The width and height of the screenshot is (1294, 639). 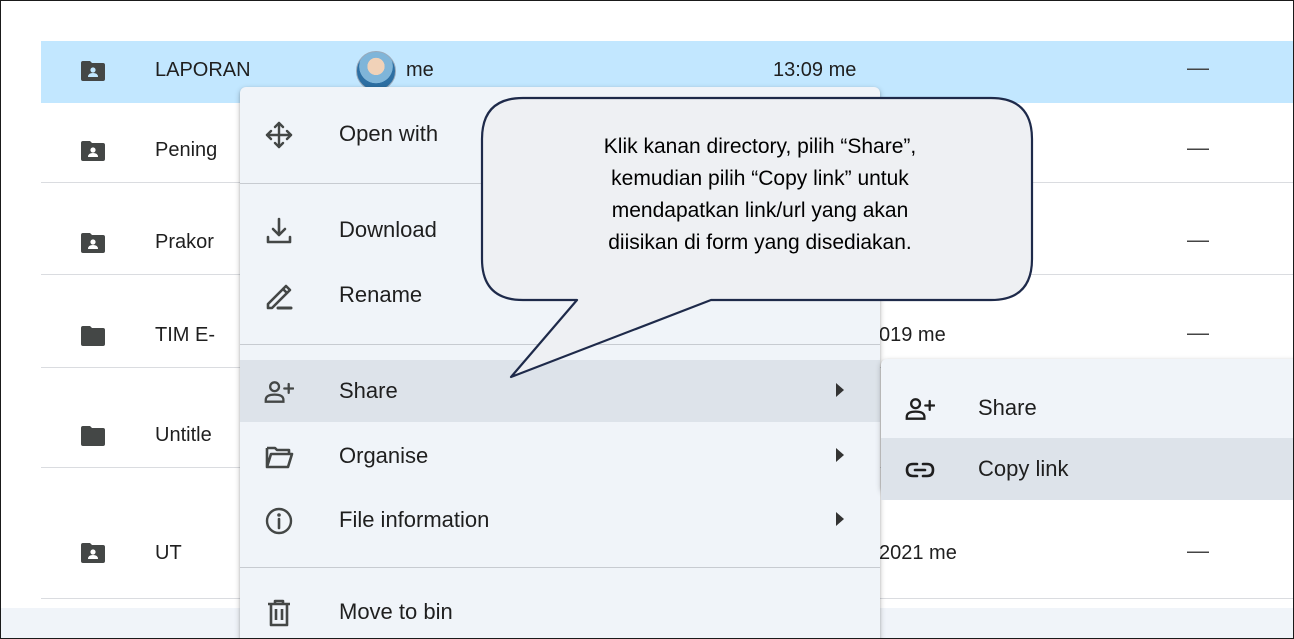 What do you see at coordinates (560, 520) in the screenshot?
I see `menu-item-file-information: File information` at bounding box center [560, 520].